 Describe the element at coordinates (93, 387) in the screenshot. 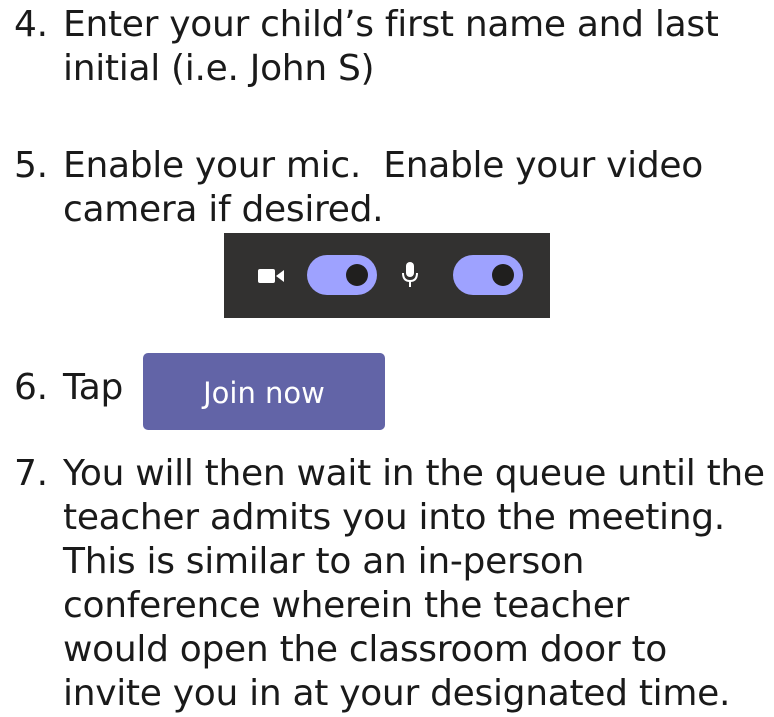

I see `step-text-line: Tap` at that location.